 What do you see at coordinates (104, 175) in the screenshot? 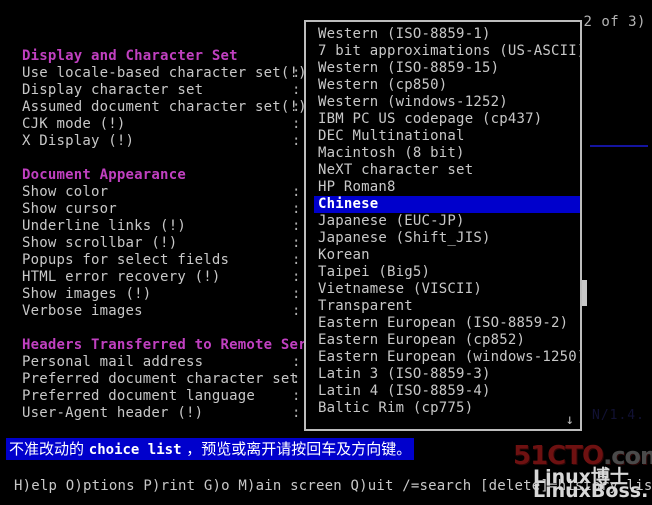
I see `options-group-heading: Document Appearance` at bounding box center [104, 175].